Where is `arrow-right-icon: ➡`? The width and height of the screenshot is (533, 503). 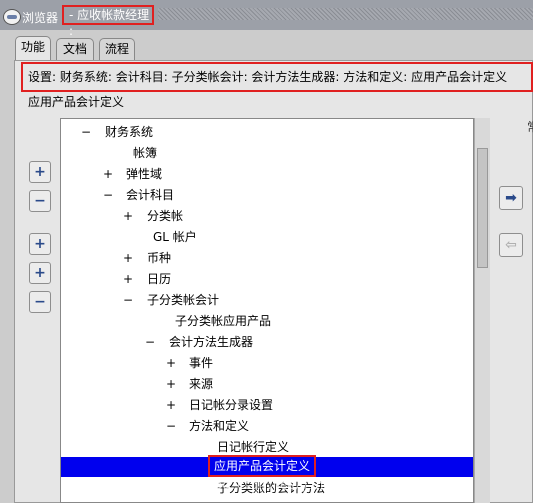
arrow-right-icon: ➡ is located at coordinates (511, 198).